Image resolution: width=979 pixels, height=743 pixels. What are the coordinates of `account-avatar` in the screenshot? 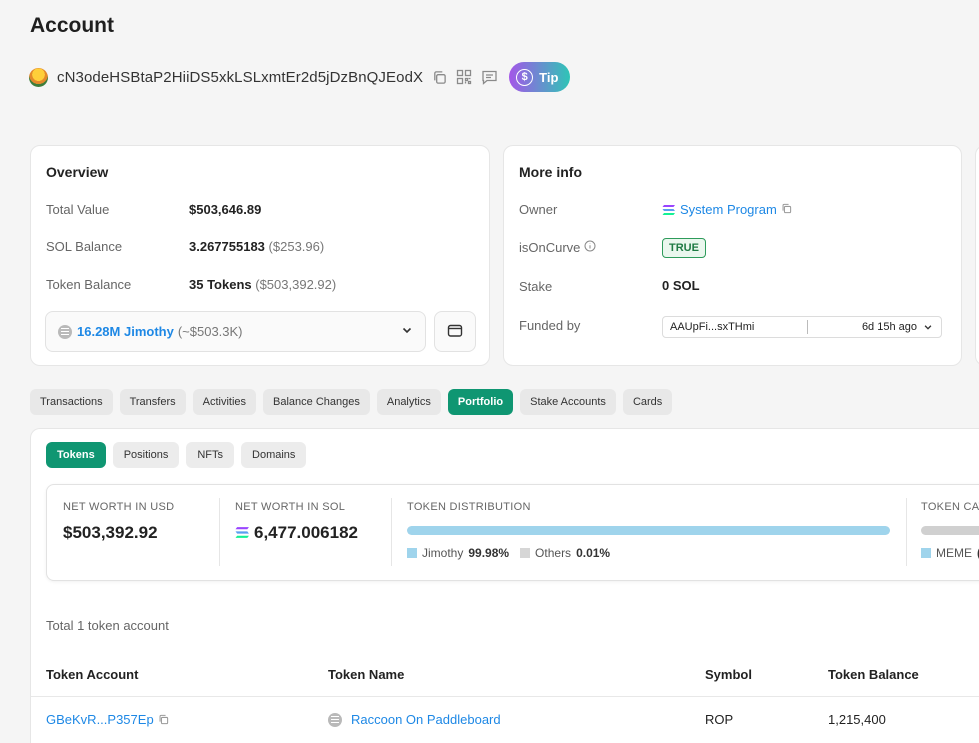 It's located at (38, 77).